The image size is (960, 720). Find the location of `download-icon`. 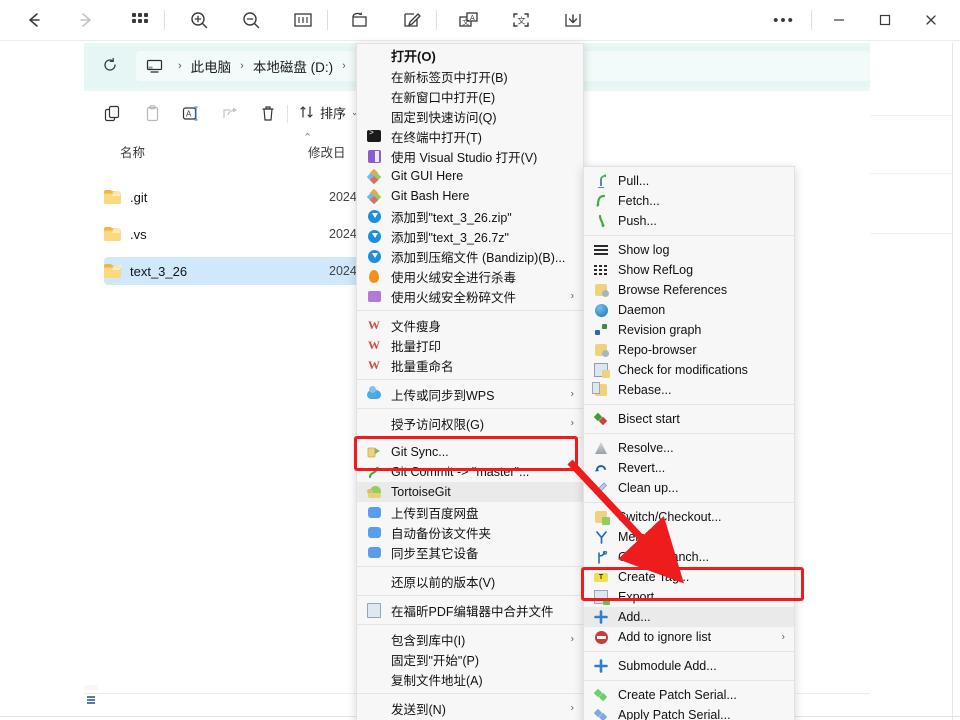

download-icon is located at coordinates (573, 20).